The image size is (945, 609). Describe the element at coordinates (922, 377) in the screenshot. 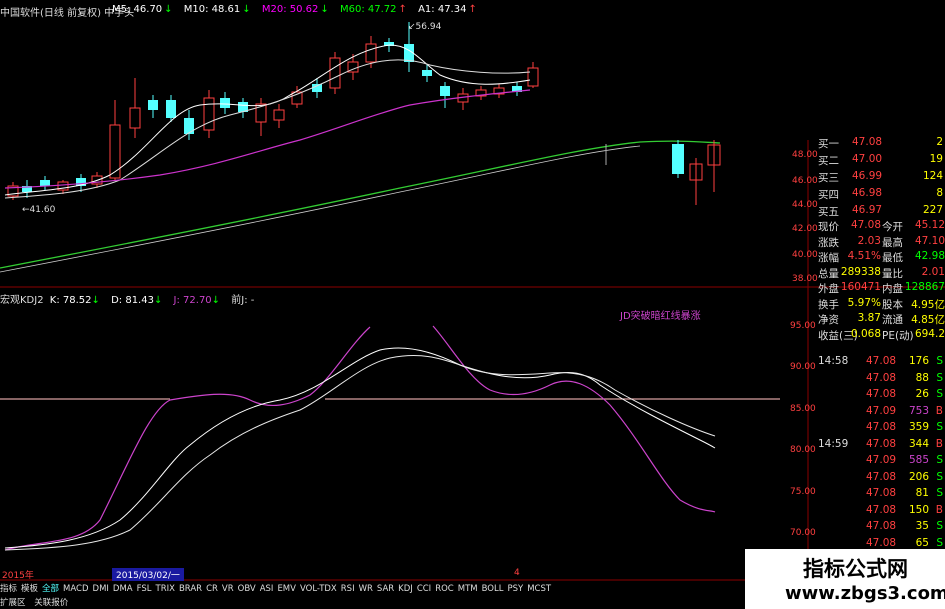

I see `tick-volume: 88` at that location.